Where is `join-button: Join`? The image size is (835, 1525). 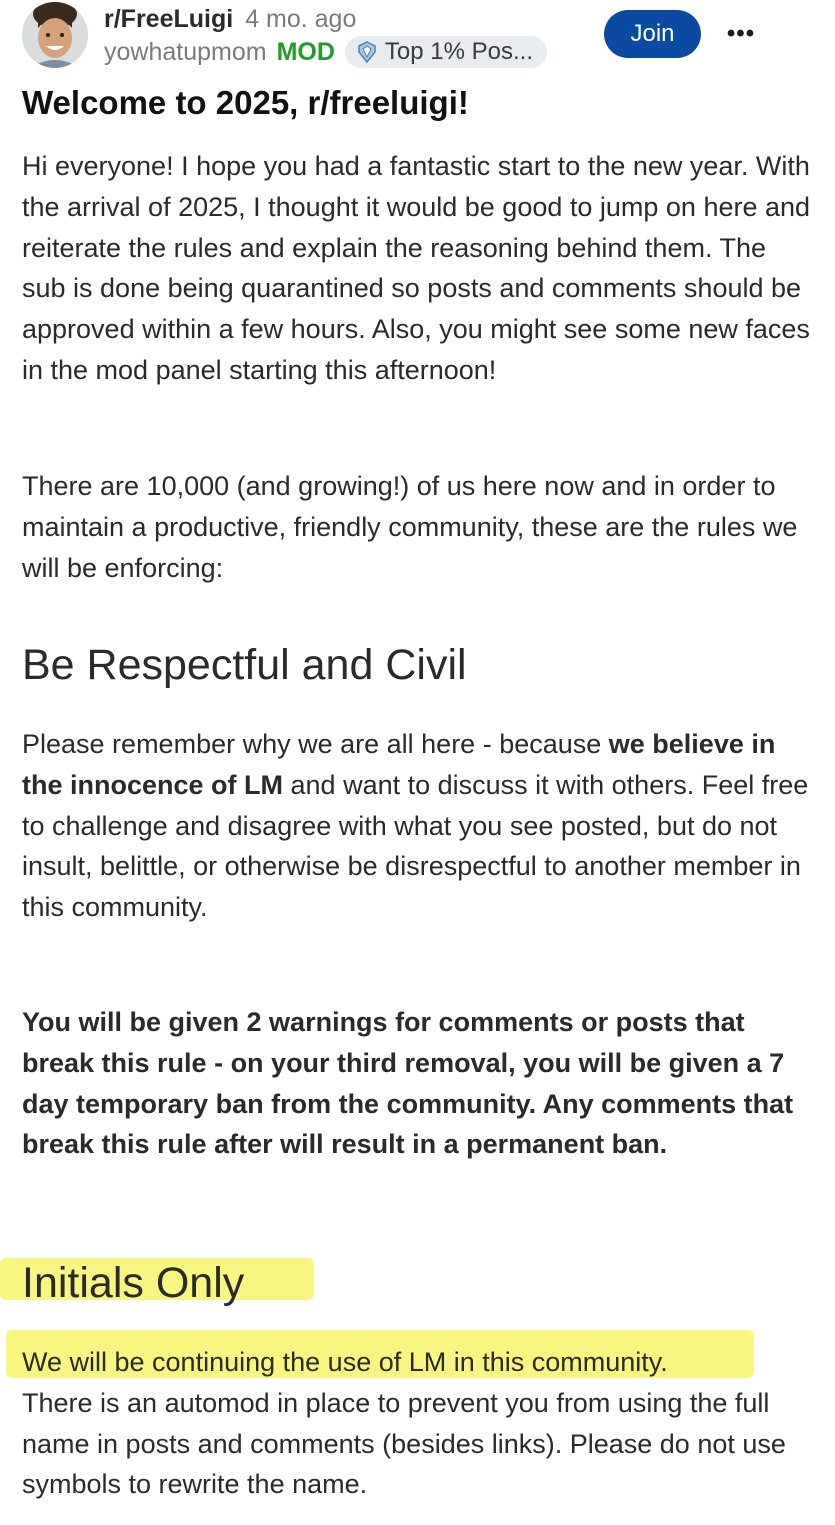 join-button: Join is located at coordinates (652, 34).